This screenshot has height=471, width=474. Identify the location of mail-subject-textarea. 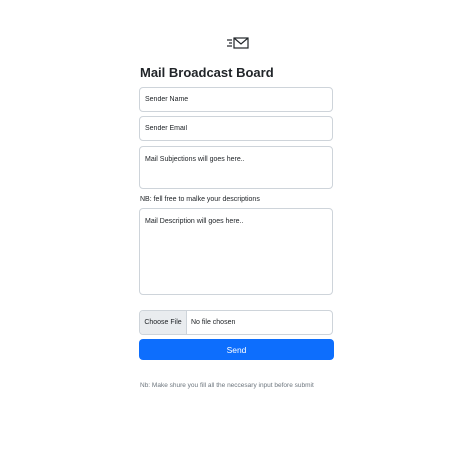
(236, 167).